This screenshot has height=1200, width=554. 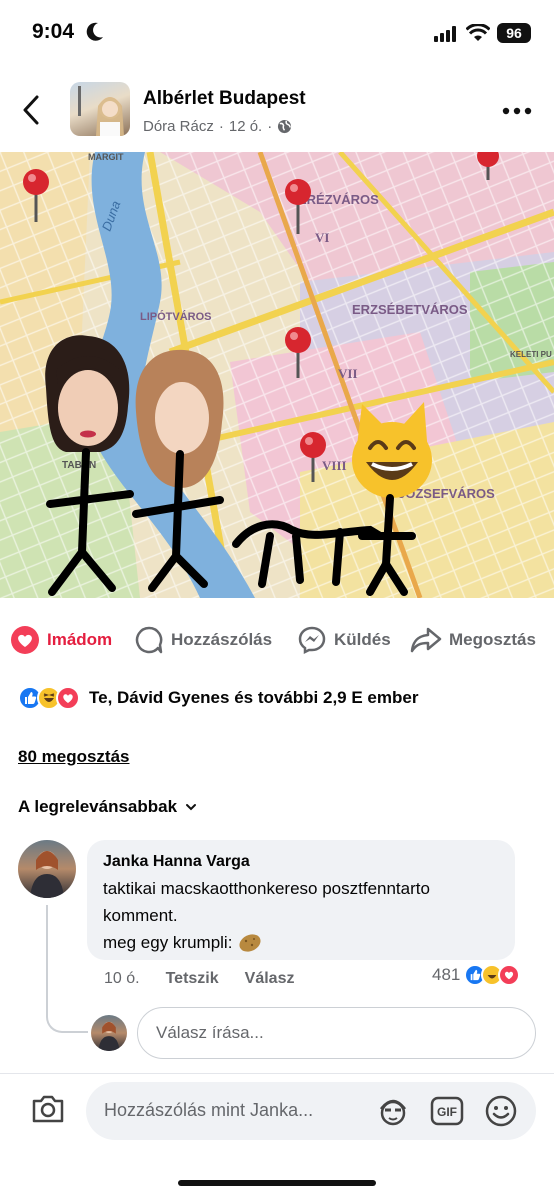 What do you see at coordinates (109, 1033) in the screenshot?
I see `my-avatar` at bounding box center [109, 1033].